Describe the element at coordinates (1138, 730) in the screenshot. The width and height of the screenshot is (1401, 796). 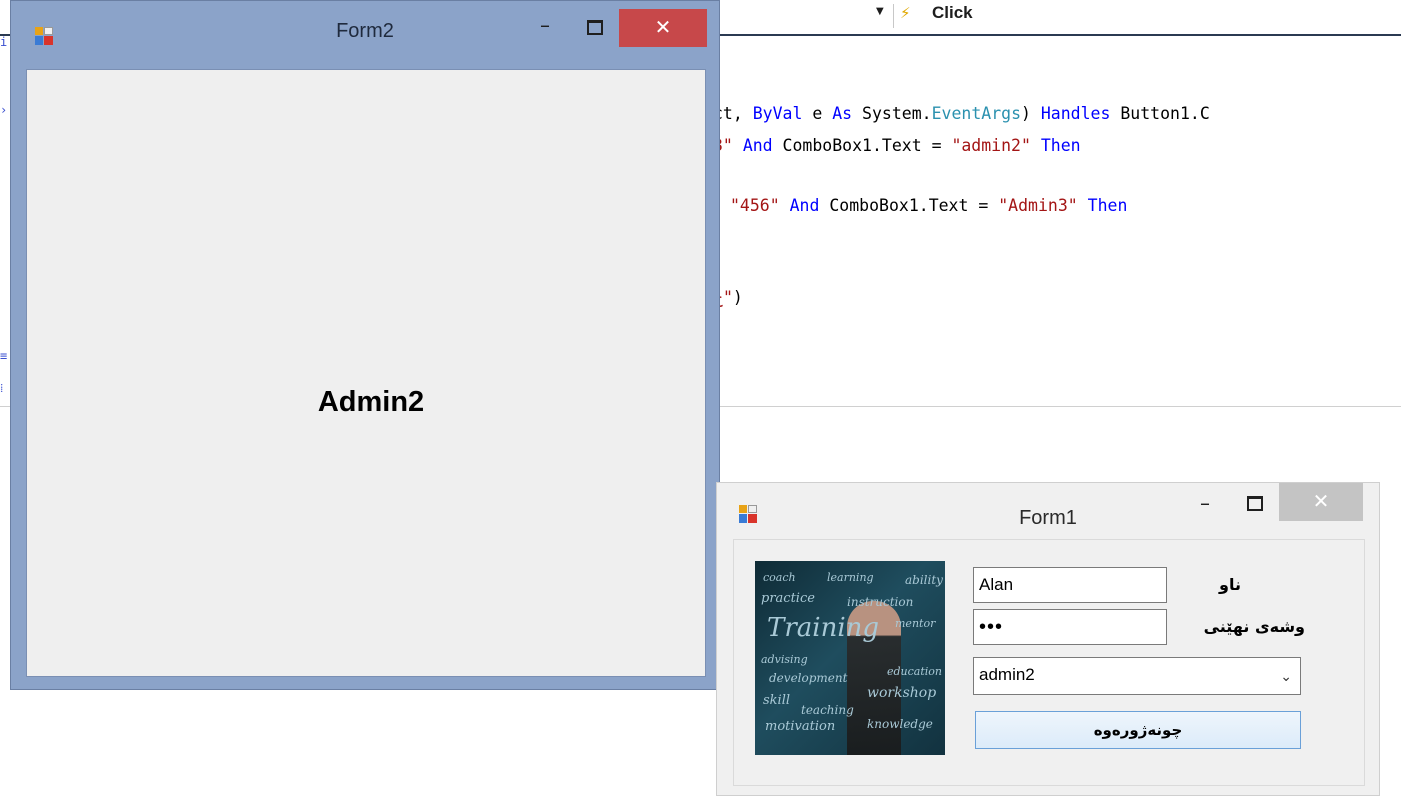
I see `login-button: چونەژورەوە` at that location.